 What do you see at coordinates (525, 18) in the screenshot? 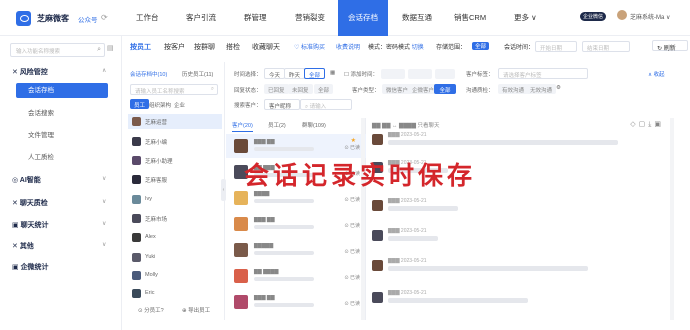
I see `nav-more: 更多 ∨` at bounding box center [525, 18].